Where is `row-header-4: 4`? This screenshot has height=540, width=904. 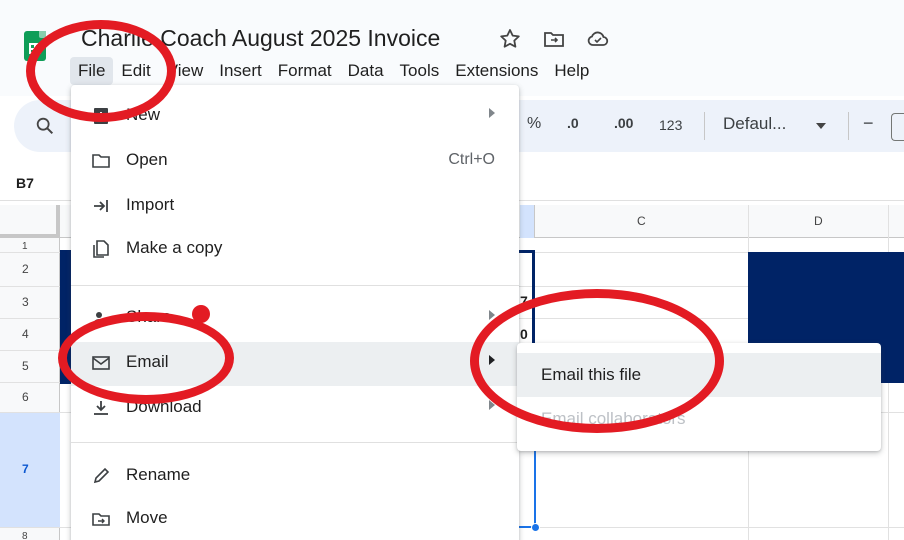 row-header-4: 4 is located at coordinates (26, 334).